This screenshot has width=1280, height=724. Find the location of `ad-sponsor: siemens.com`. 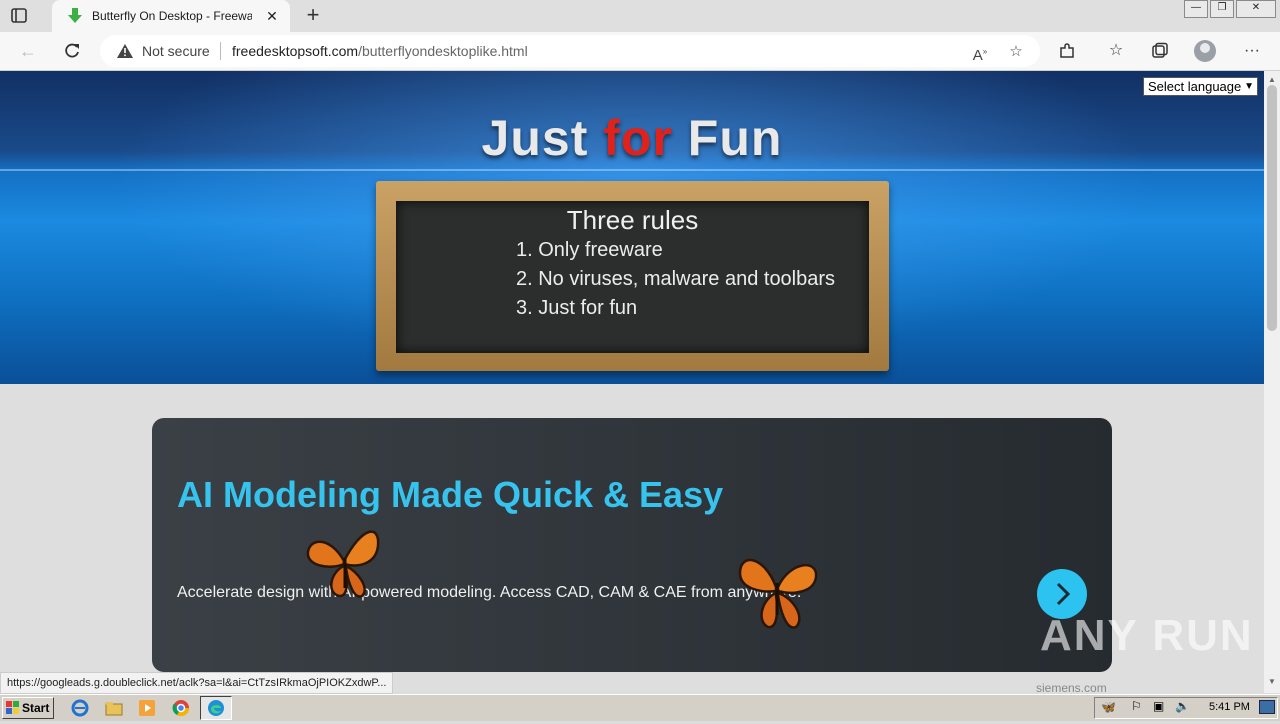

ad-sponsor: siemens.com is located at coordinates (1071, 687).